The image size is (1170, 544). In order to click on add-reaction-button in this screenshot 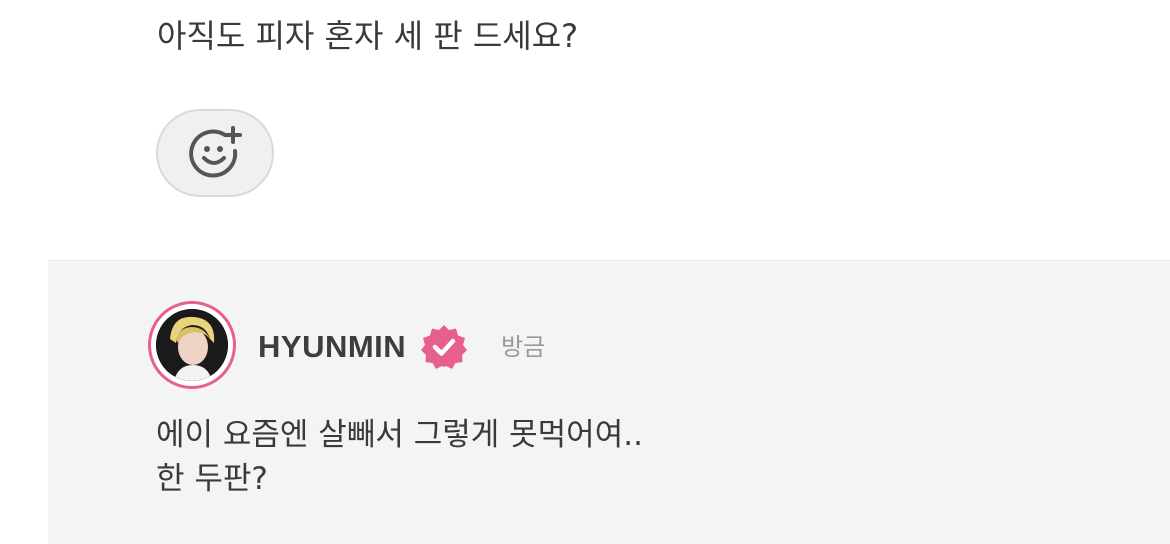, I will do `click(215, 153)`.